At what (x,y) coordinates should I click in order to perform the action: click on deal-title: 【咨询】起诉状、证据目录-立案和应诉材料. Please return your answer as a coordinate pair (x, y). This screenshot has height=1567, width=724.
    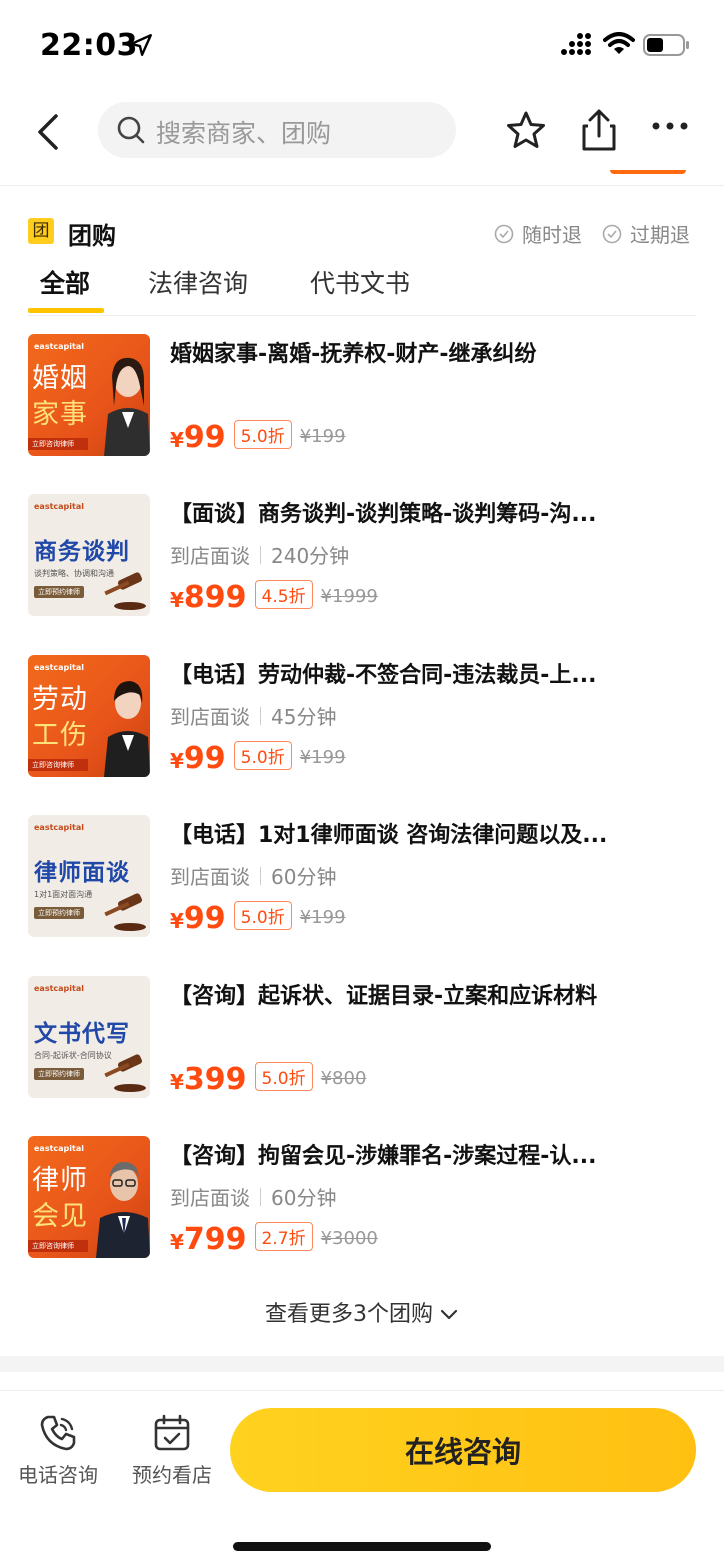
    Looking at the image, I should click on (384, 996).